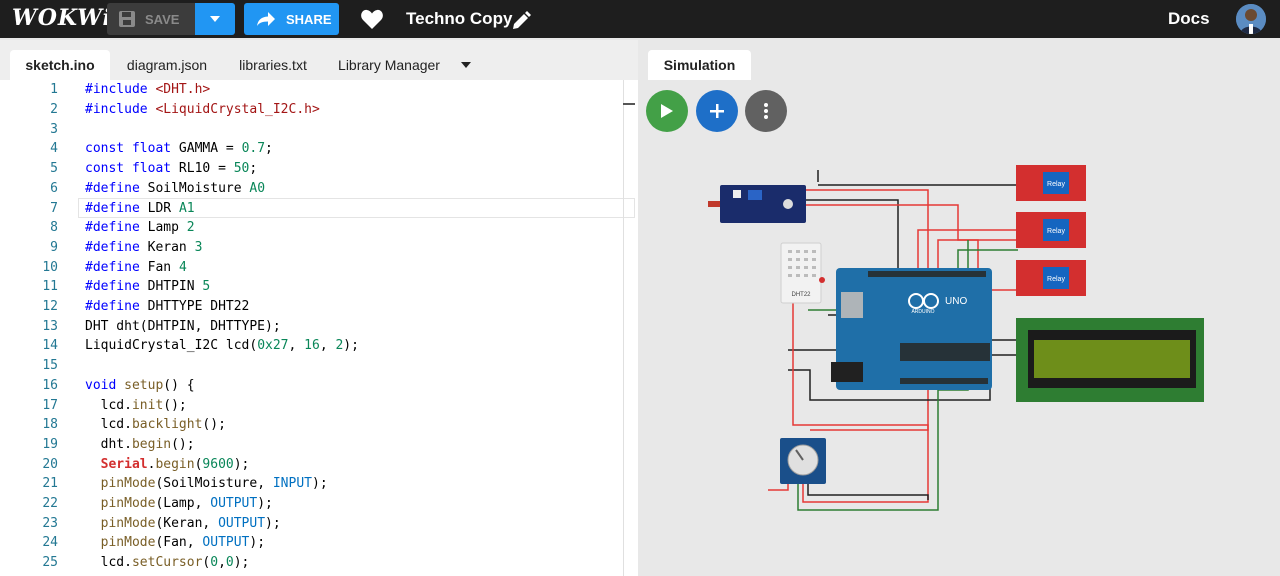 The width and height of the screenshot is (1280, 576). Describe the element at coordinates (50, 366) in the screenshot. I see `line-number: 15` at that location.